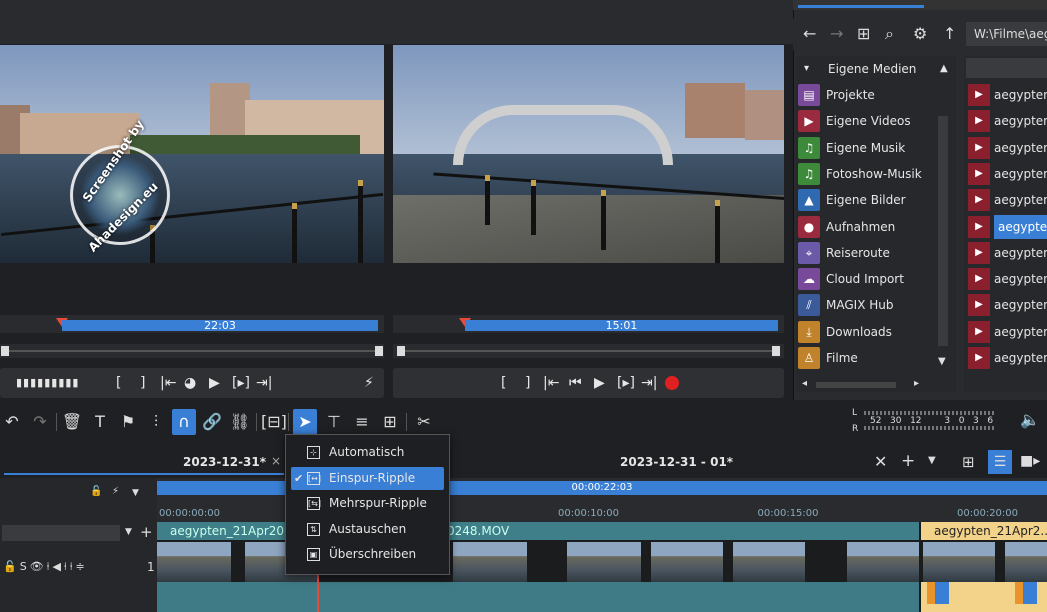 This screenshot has width=1047, height=612. What do you see at coordinates (184, 422) in the screenshot?
I see `magnet-icon: ∩` at bounding box center [184, 422].